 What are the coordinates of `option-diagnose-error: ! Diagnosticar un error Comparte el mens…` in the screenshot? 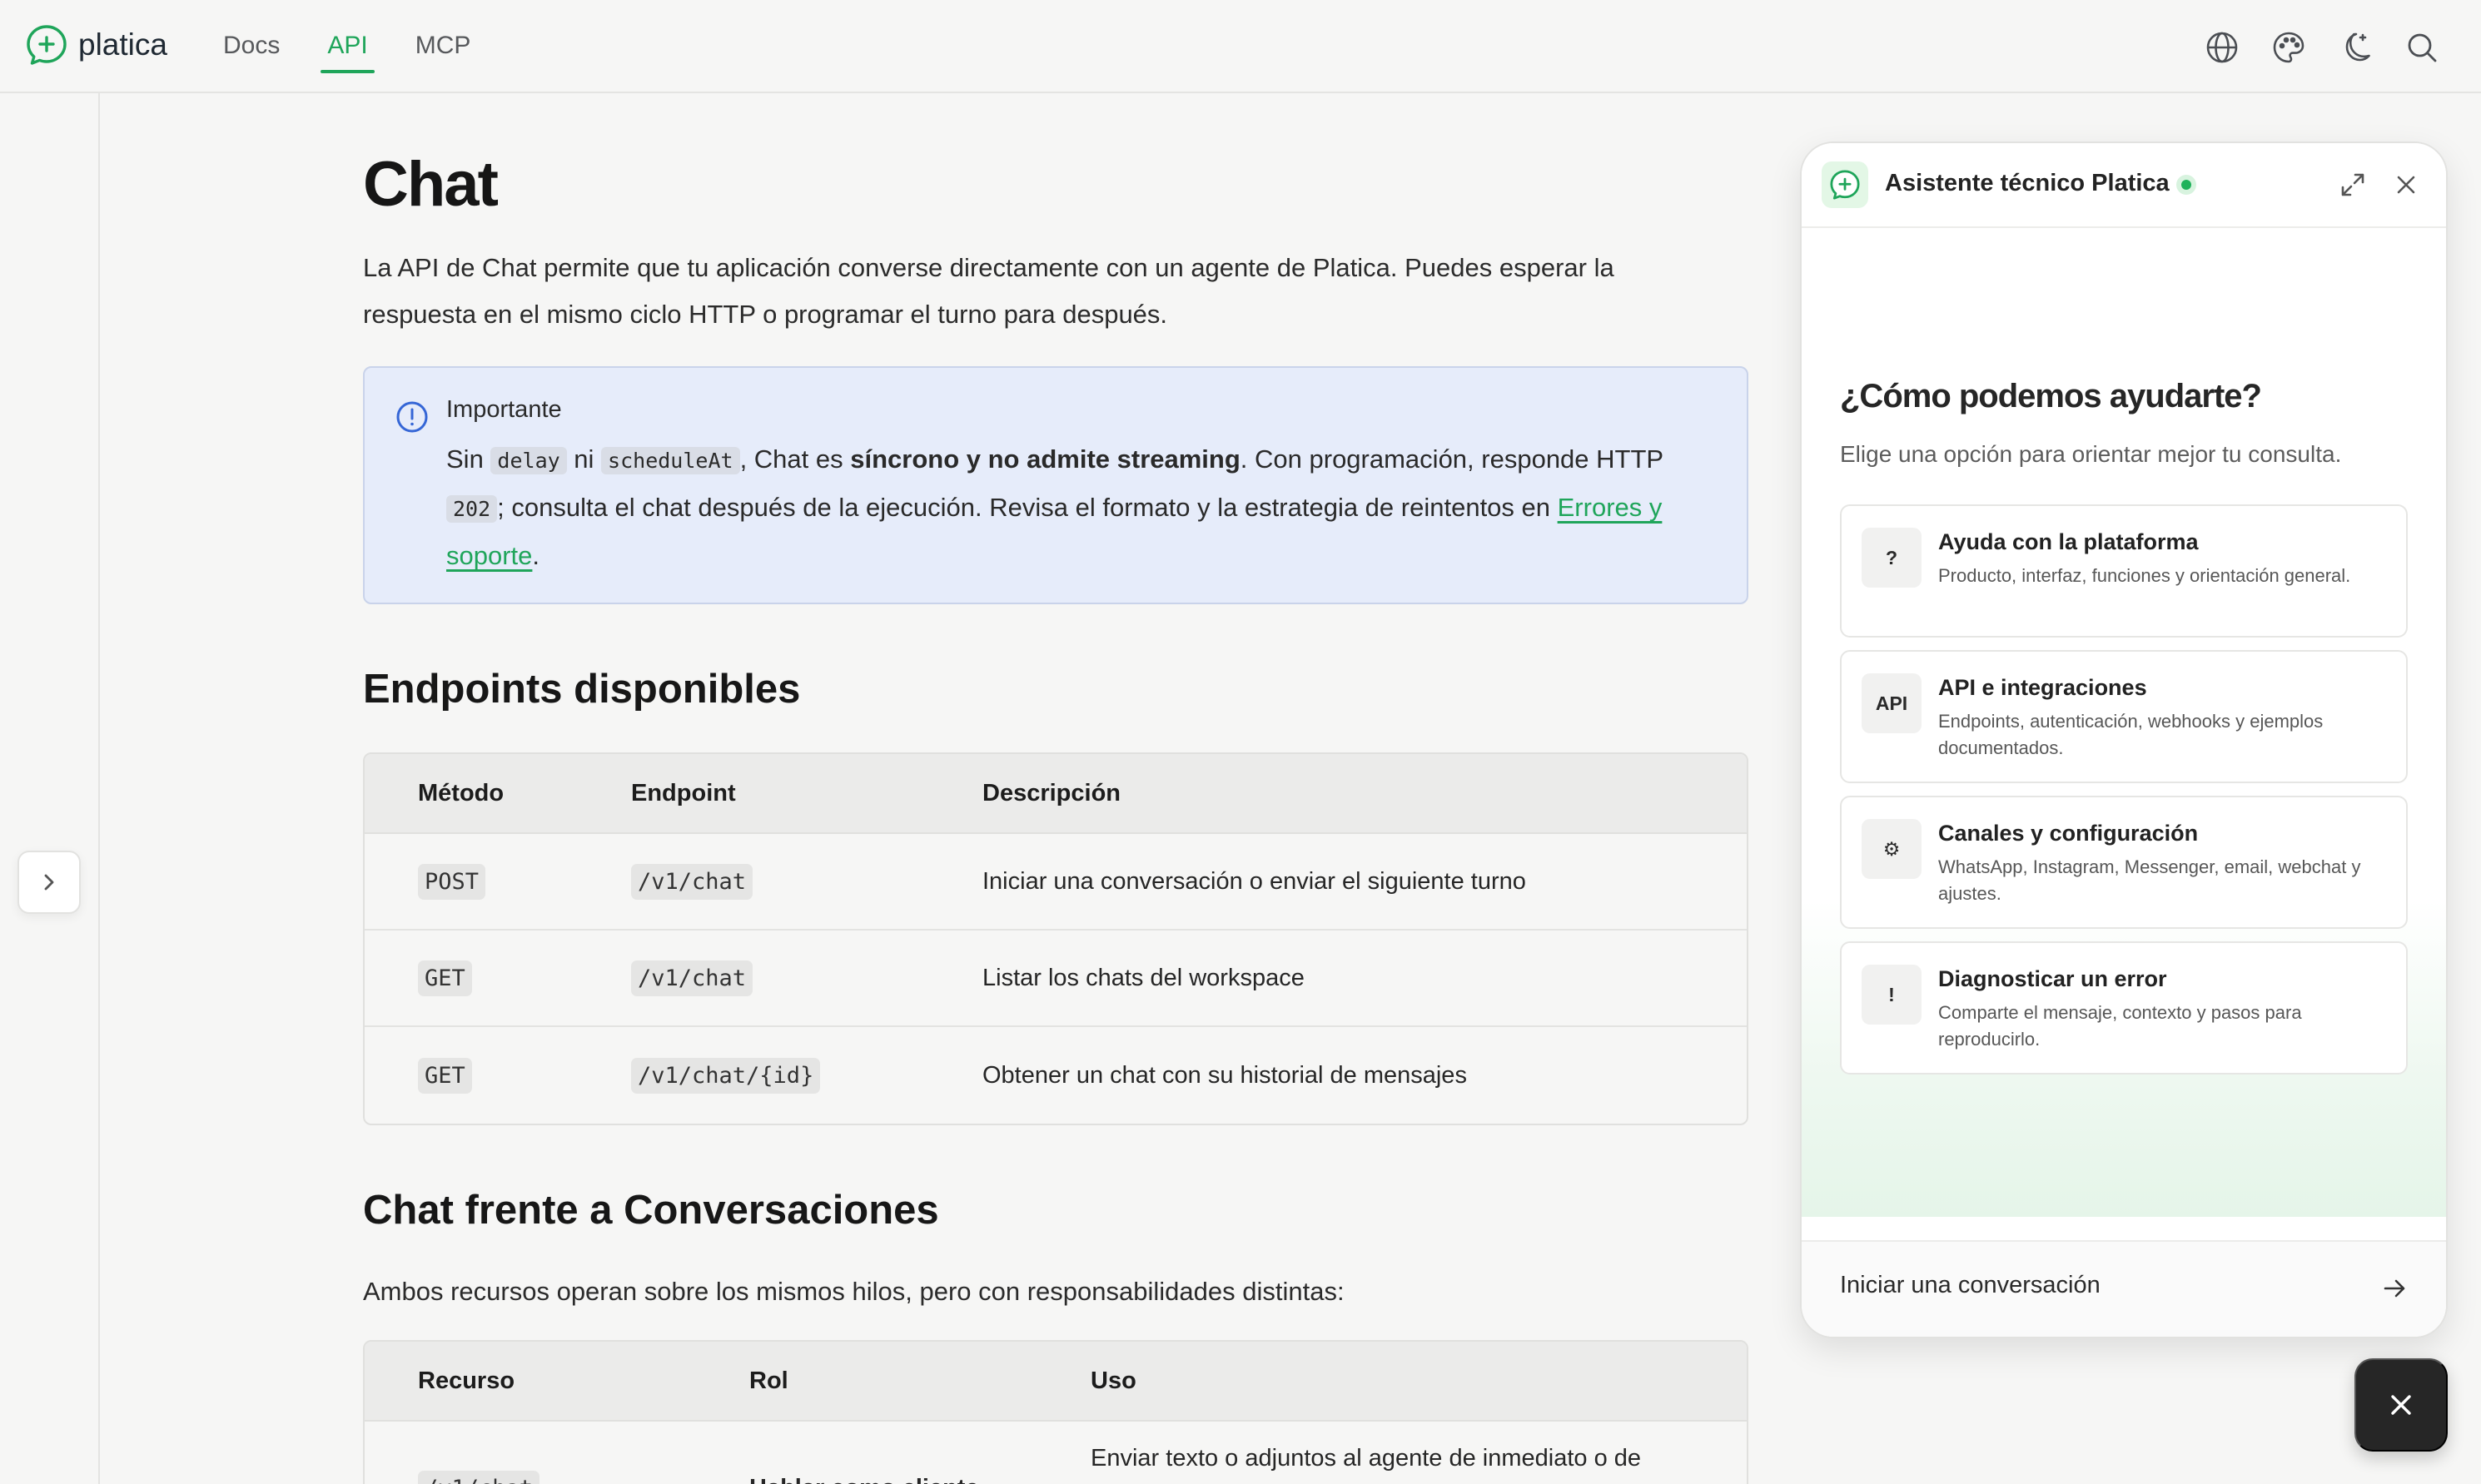 It's located at (2124, 1008).